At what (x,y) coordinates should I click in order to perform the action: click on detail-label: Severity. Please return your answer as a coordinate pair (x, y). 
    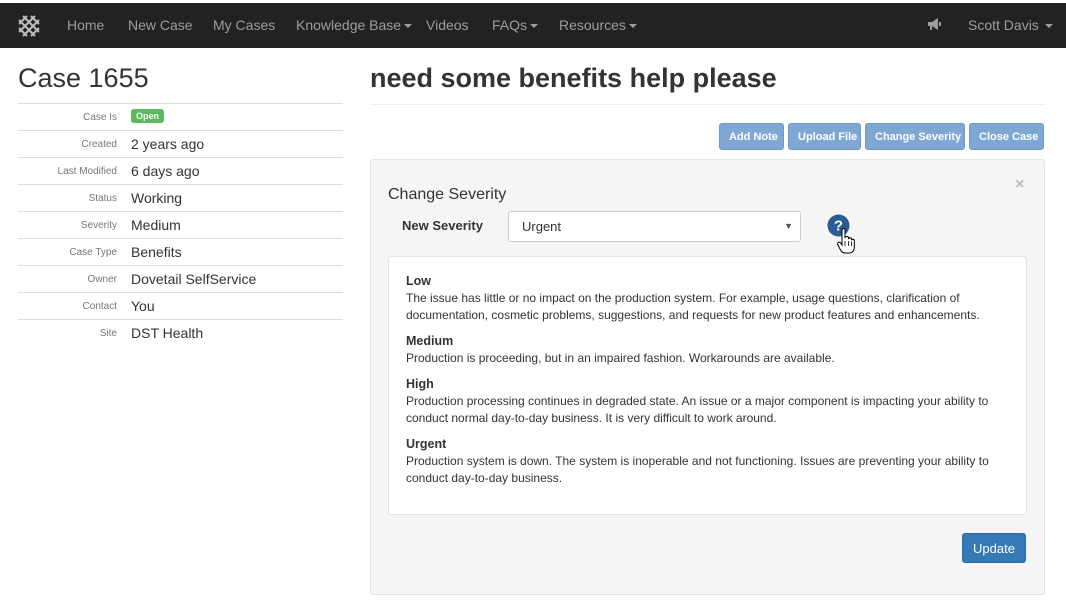
    Looking at the image, I should click on (98, 225).